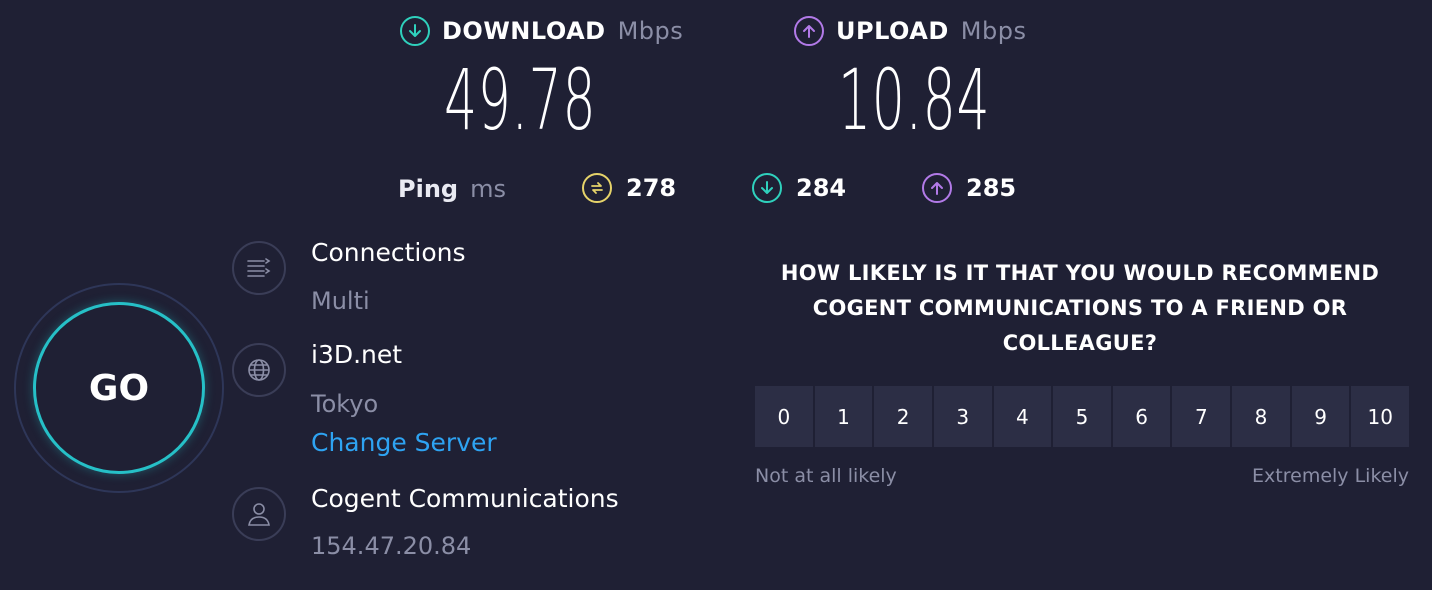 The width and height of the screenshot is (1432, 590). Describe the element at coordinates (1330, 476) in the screenshot. I see `scale-high-label: Extremely Likely` at that location.